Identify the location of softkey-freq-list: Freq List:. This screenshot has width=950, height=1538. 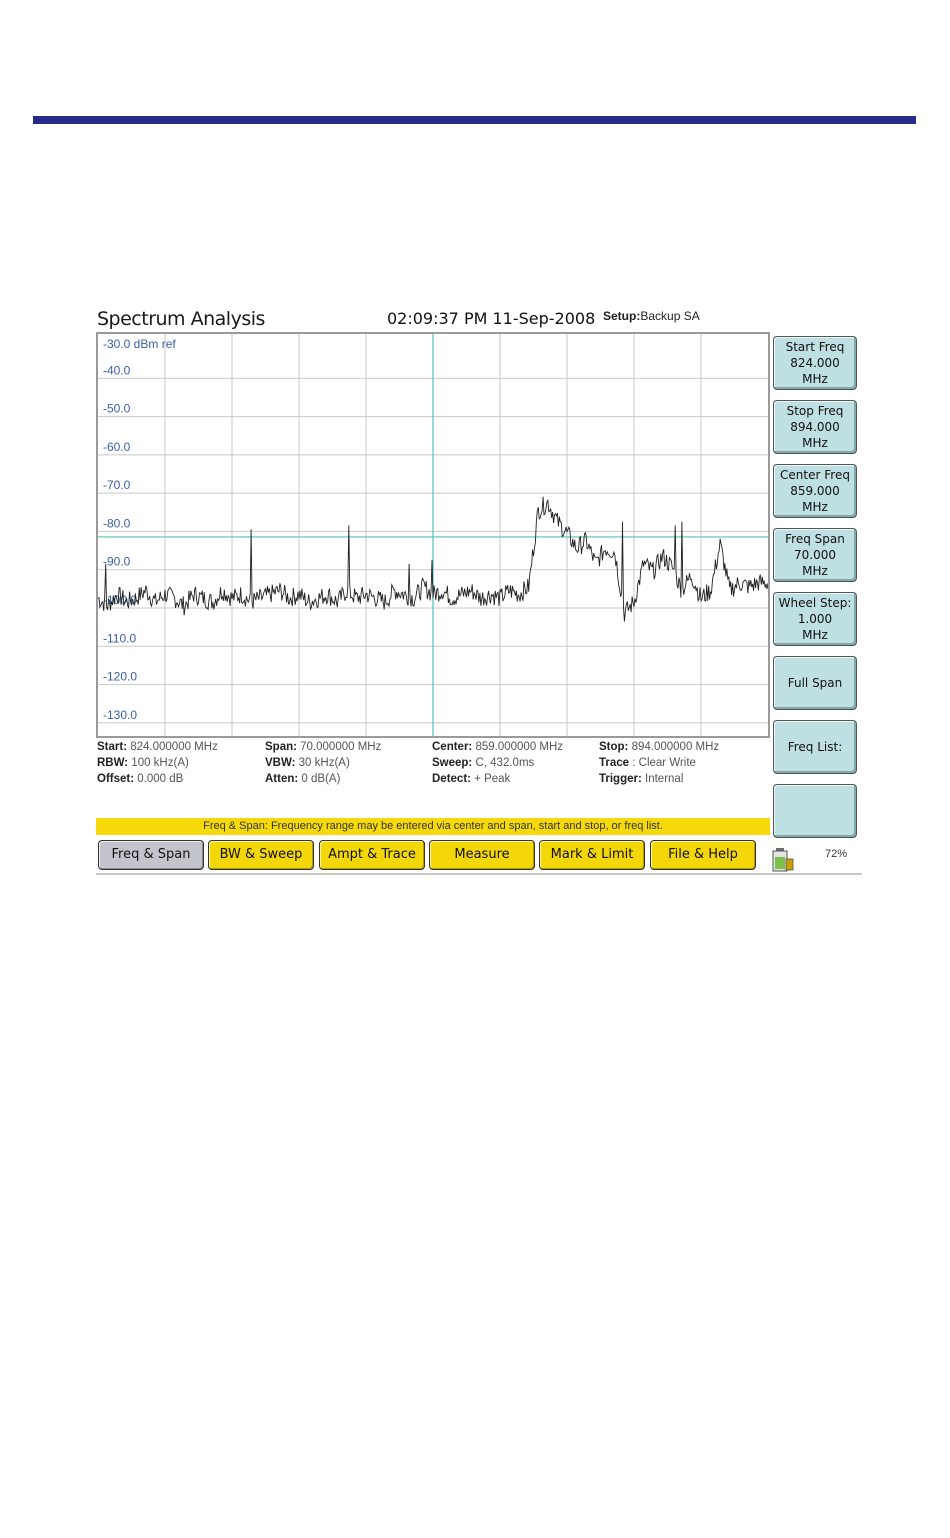
(815, 747).